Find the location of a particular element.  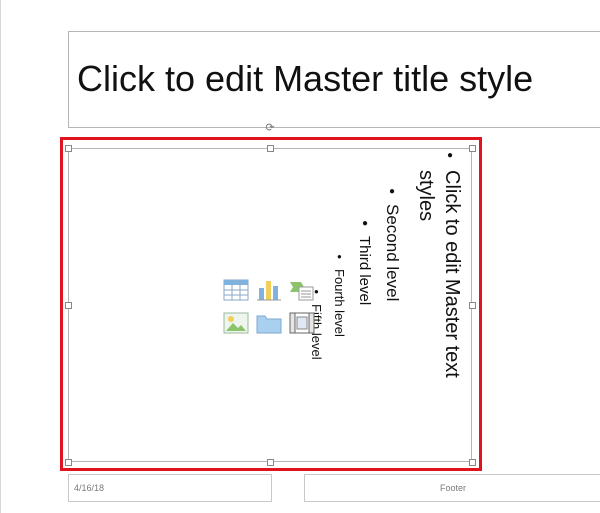

smartart-icon is located at coordinates (302, 290).